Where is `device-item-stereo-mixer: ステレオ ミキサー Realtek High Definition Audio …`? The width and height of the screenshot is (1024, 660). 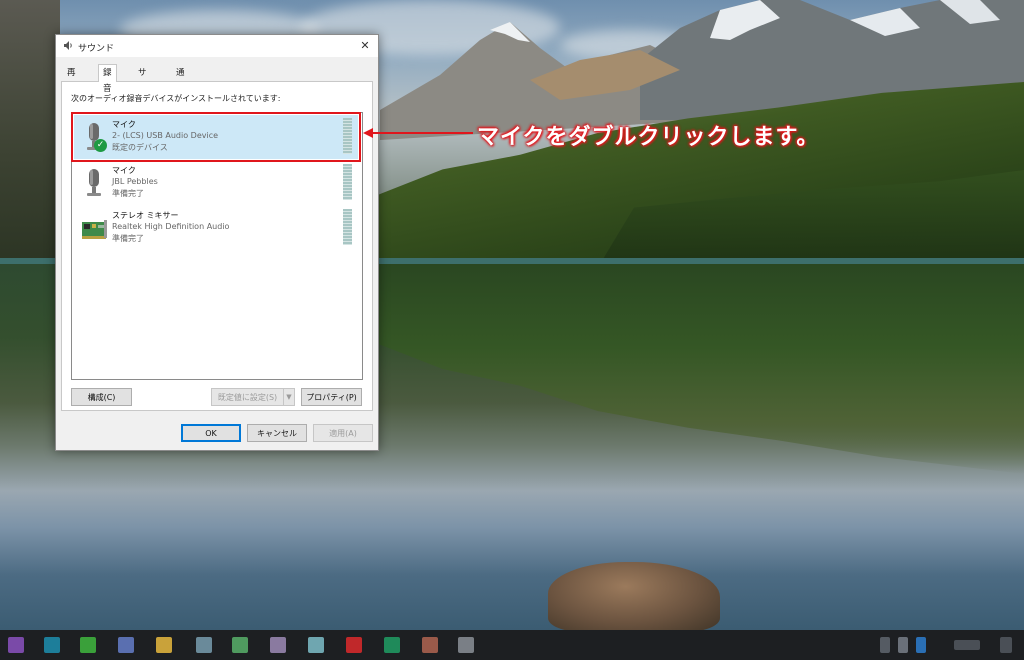 device-item-stereo-mixer: ステレオ ミキサー Realtek High Definition Audio … is located at coordinates (216, 228).